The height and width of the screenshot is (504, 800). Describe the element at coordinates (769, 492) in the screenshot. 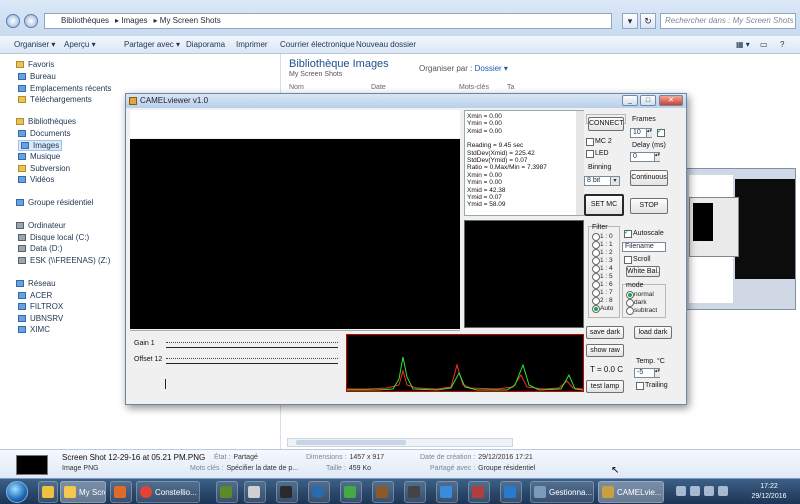

I see `system-clock: 17:22 29/12/2016` at that location.